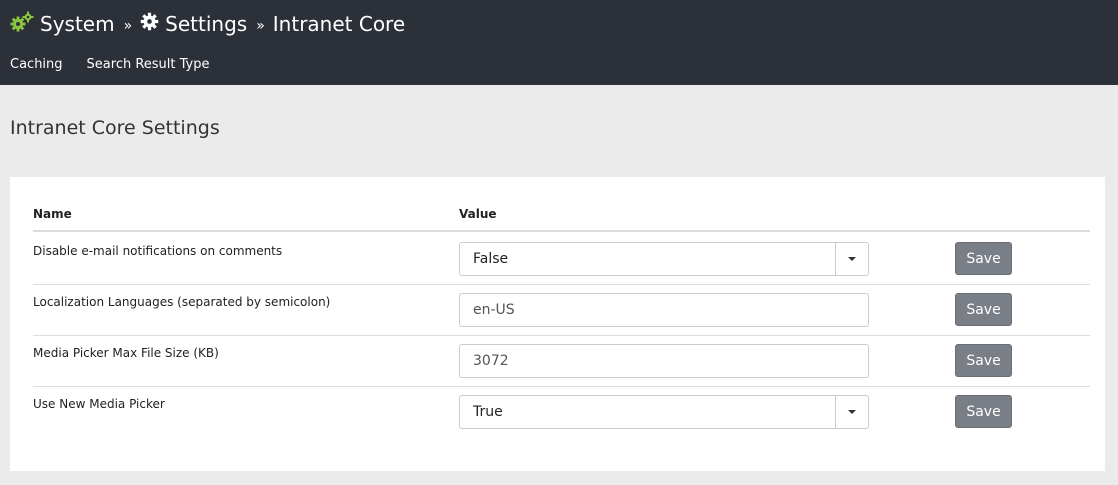 This screenshot has height=485, width=1118. What do you see at coordinates (664, 259) in the screenshot?
I see `value-select: False` at bounding box center [664, 259].